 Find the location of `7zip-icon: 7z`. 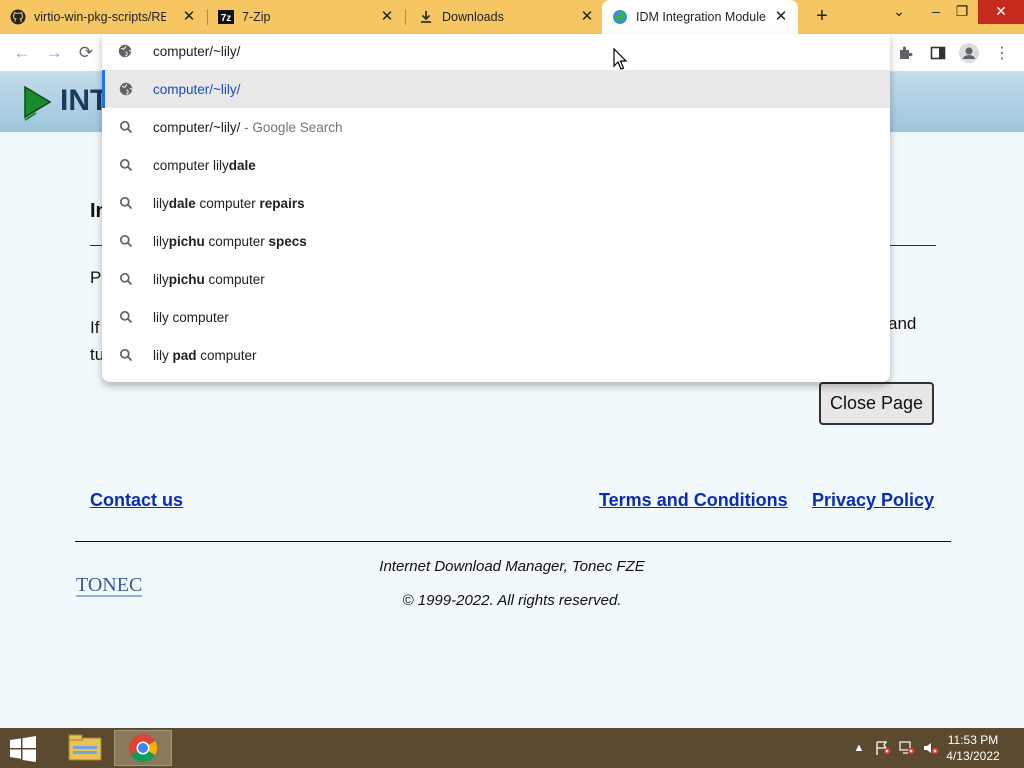

7zip-icon: 7z is located at coordinates (226, 17).